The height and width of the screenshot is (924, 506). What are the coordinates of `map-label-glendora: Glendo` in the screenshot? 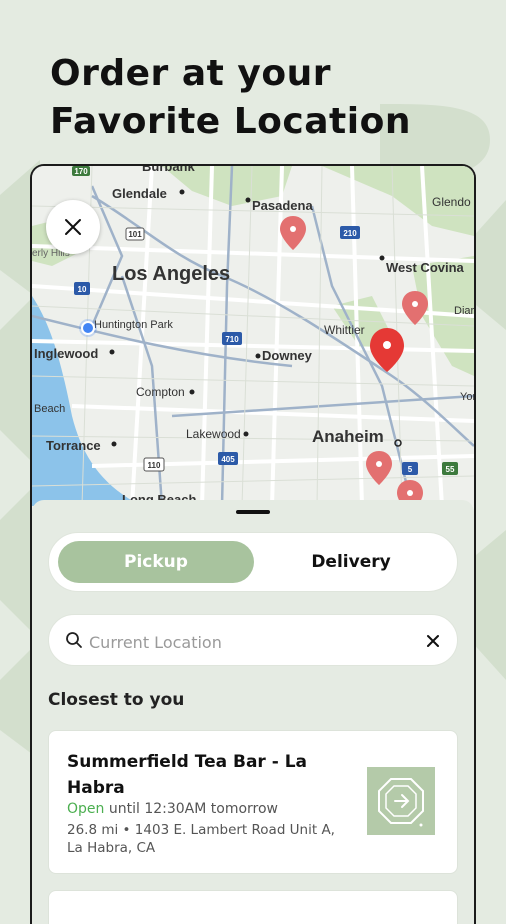 It's located at (451, 202).